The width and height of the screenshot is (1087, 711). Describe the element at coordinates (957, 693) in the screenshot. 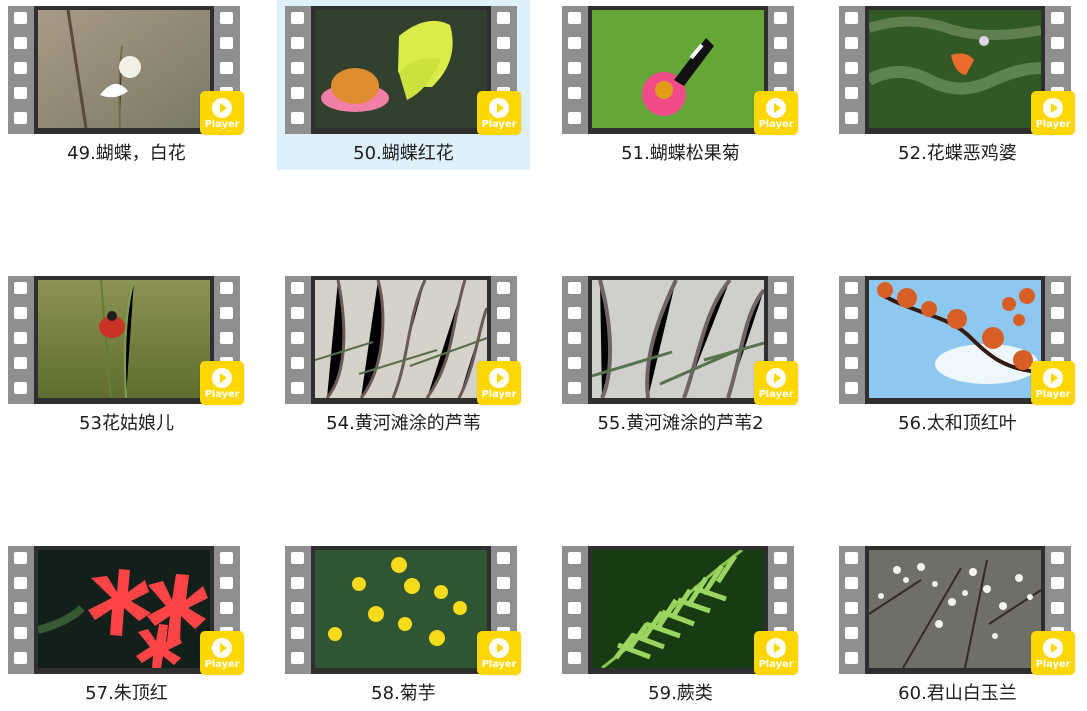

I see `video-caption: 60.君山白玉兰` at that location.